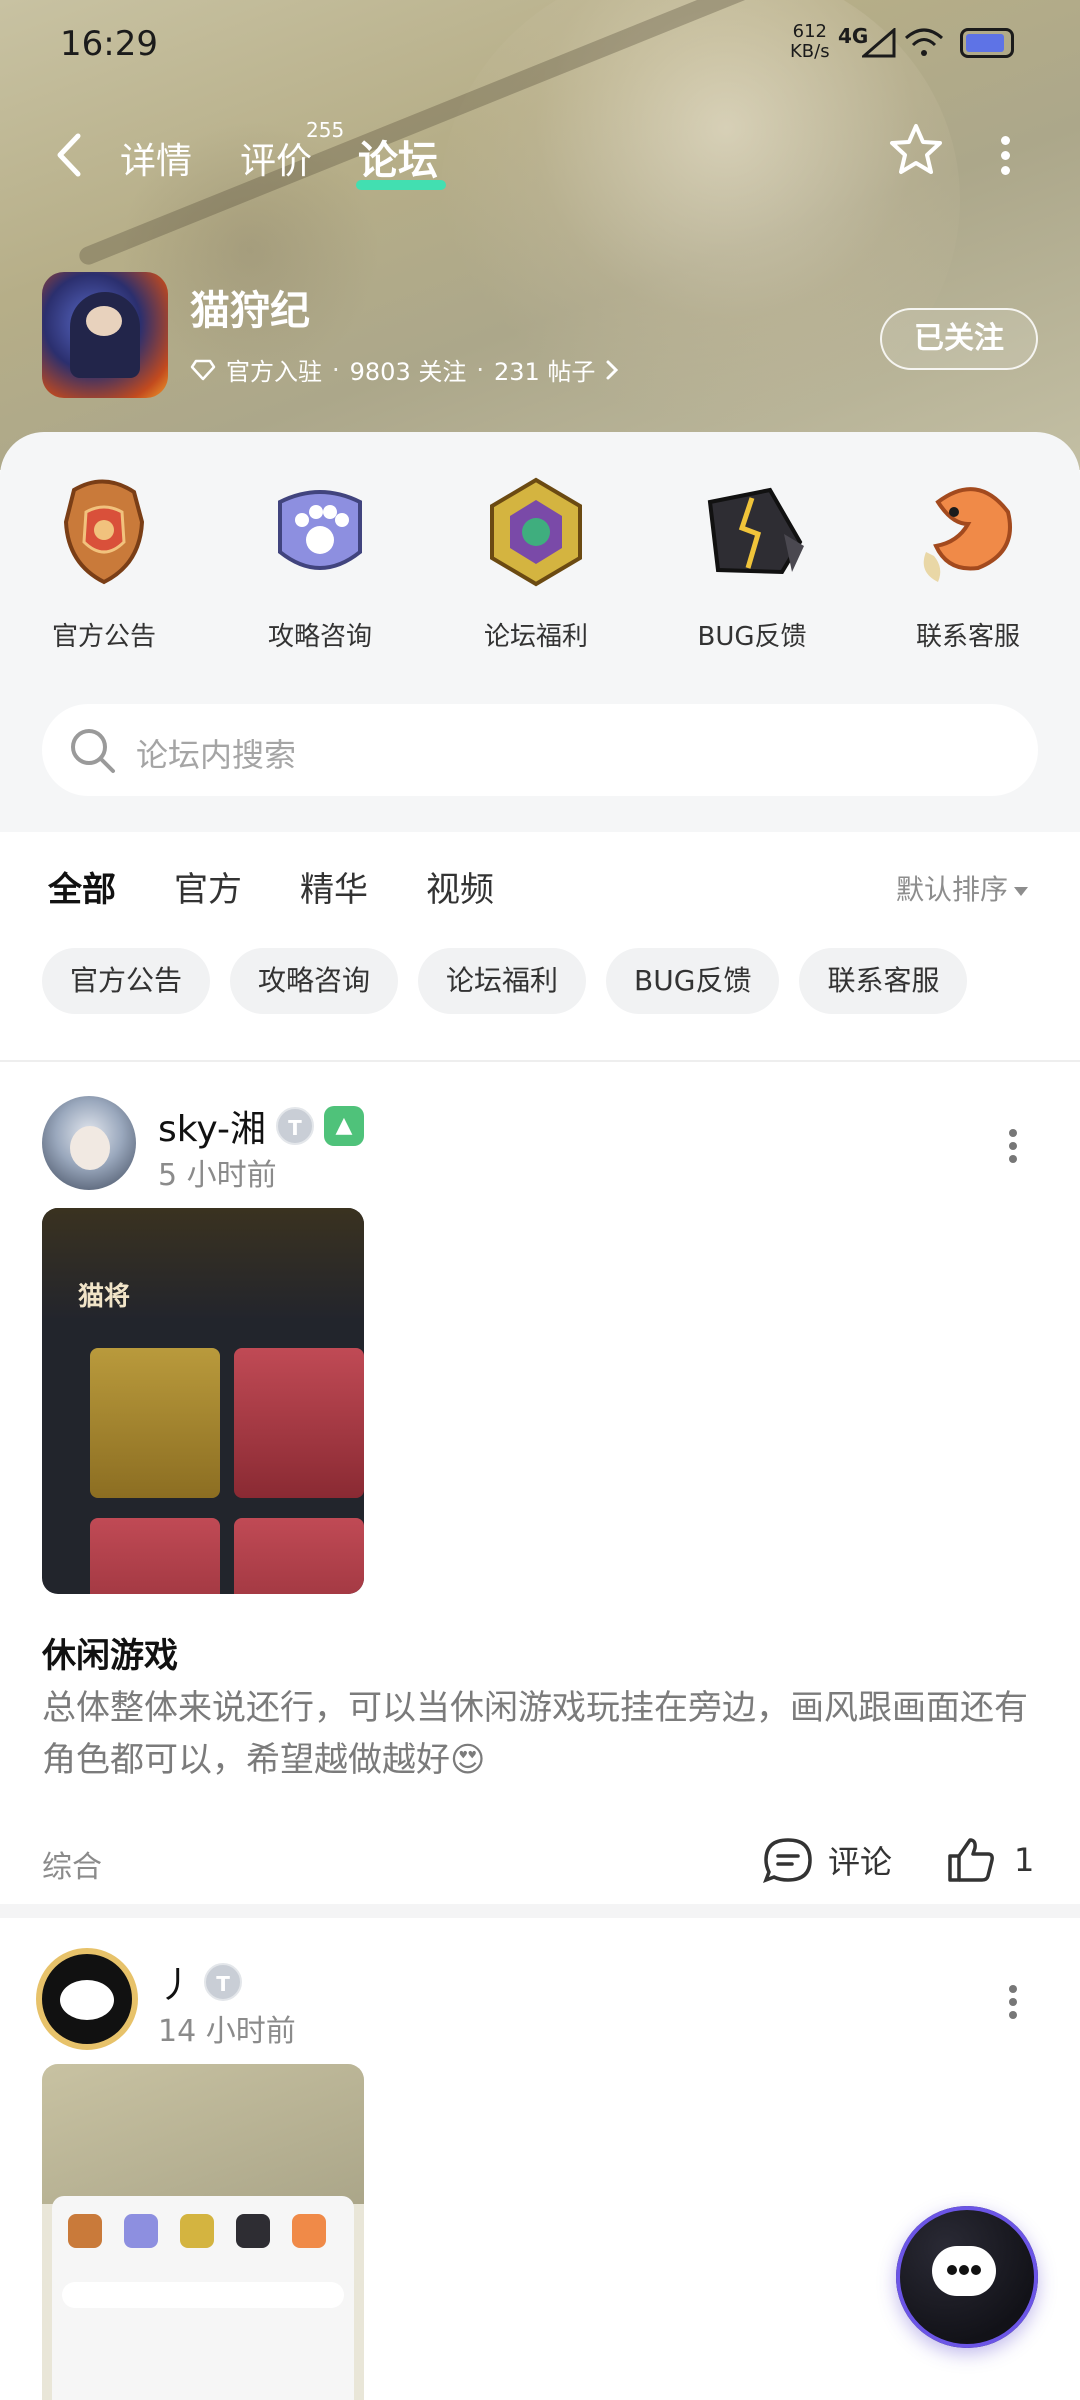 The image size is (1080, 2400). I want to click on koi-fish-icon, so click(968, 532).